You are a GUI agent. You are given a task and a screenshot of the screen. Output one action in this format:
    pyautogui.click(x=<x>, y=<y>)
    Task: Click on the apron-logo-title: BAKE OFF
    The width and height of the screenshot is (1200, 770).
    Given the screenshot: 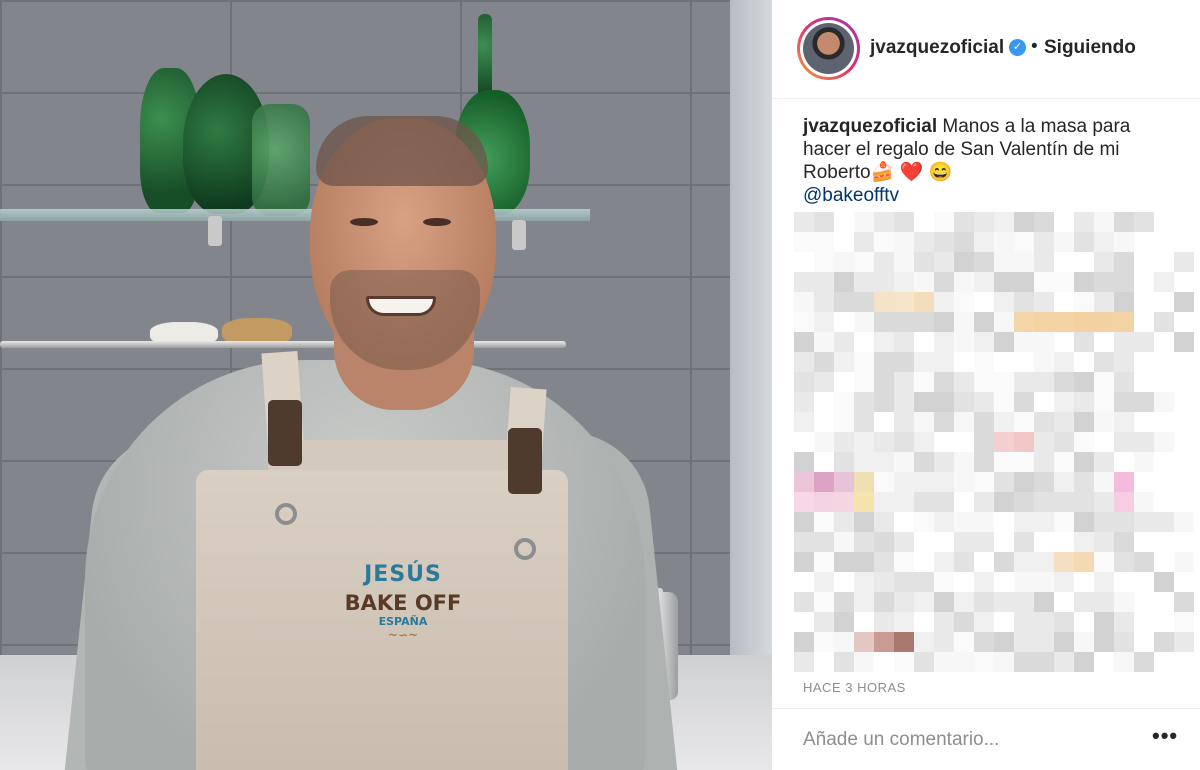 What is the action you would take?
    pyautogui.click(x=403, y=603)
    